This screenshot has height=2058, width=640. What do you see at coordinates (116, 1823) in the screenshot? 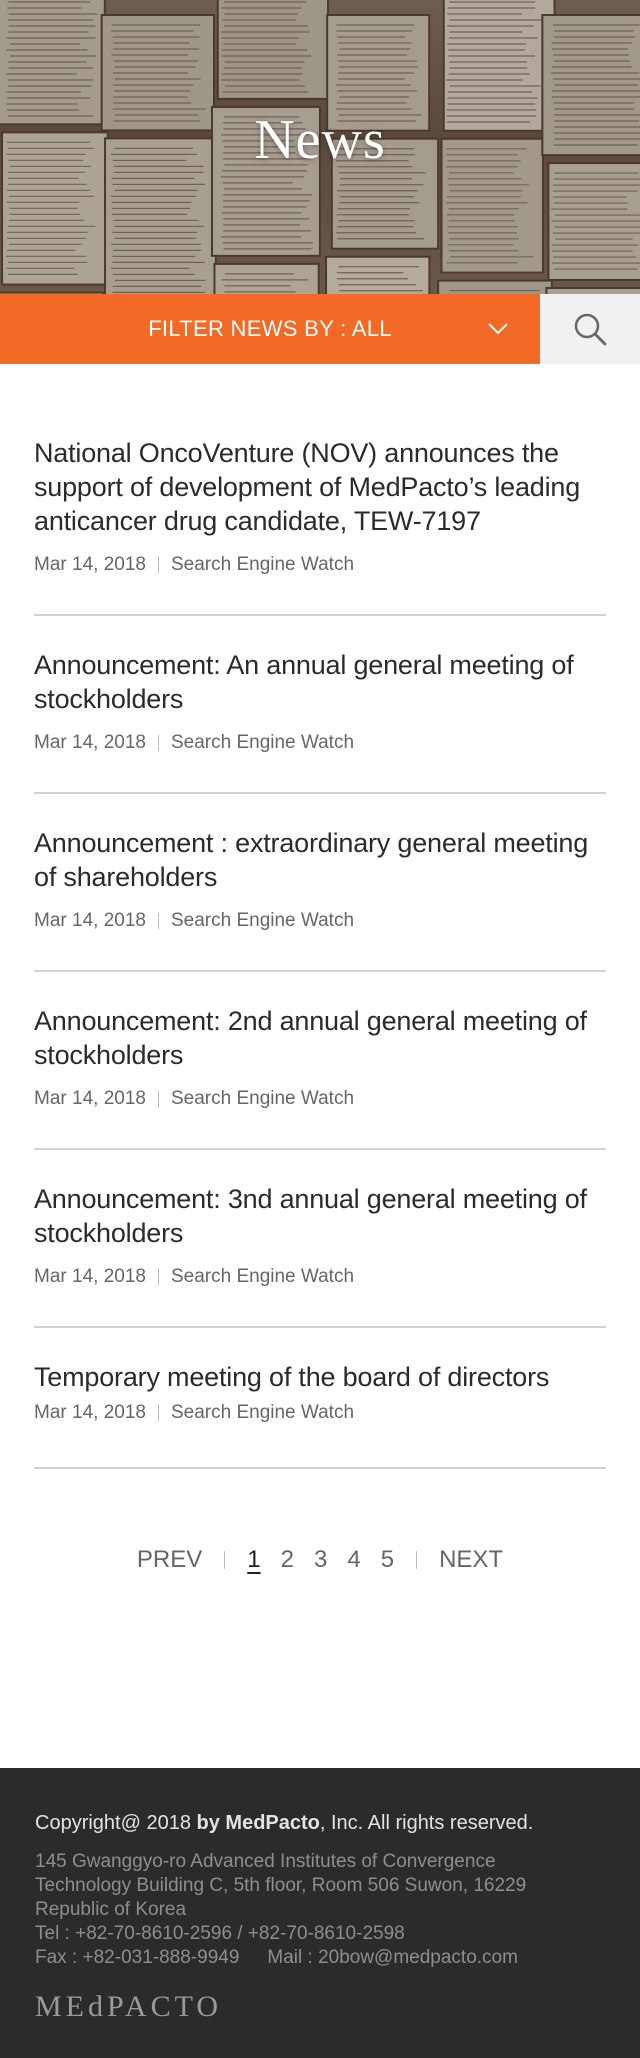
I see `copyright-prefix: Copyright@ 2018` at bounding box center [116, 1823].